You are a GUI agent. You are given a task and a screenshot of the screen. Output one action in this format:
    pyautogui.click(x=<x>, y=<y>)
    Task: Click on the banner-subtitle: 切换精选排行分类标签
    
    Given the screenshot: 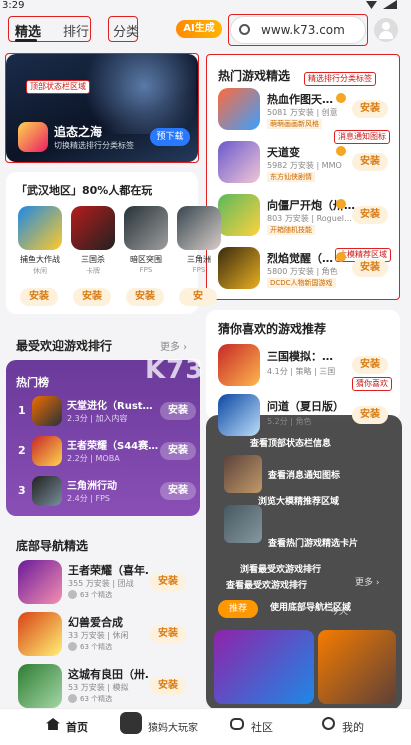 What is the action you would take?
    pyautogui.click(x=94, y=145)
    